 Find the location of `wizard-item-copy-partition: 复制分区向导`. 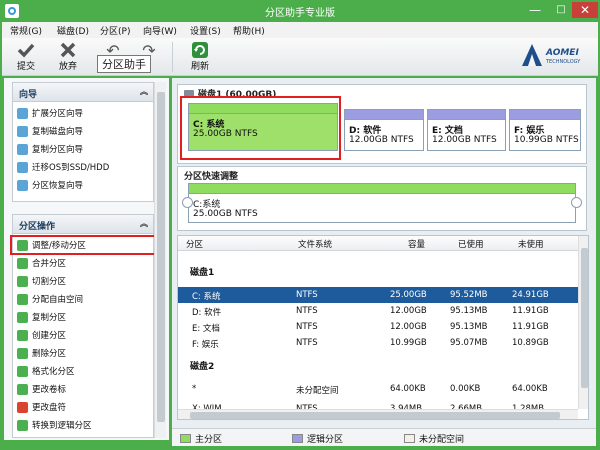

wizard-item-copy-partition: 复制分区向导 is located at coordinates (50, 149).